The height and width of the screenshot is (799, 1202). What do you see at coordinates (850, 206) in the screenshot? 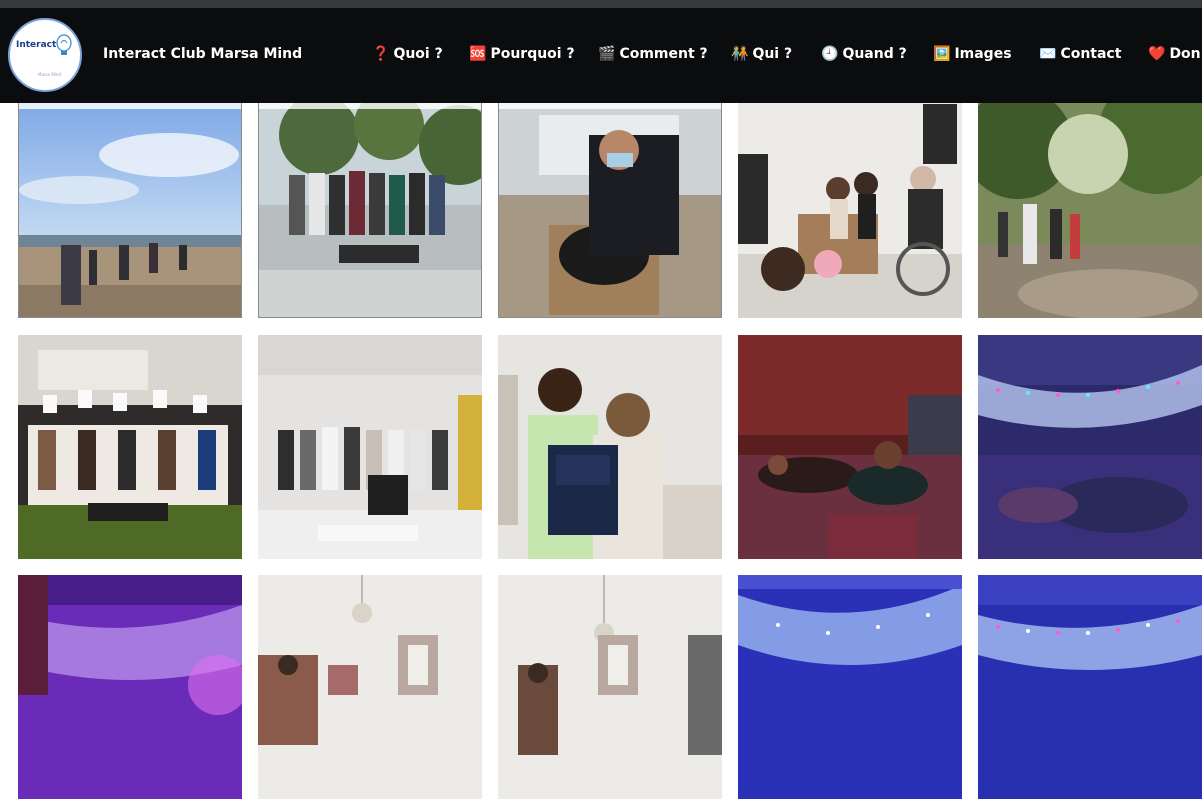
I see `photo-elderly-visit` at bounding box center [850, 206].